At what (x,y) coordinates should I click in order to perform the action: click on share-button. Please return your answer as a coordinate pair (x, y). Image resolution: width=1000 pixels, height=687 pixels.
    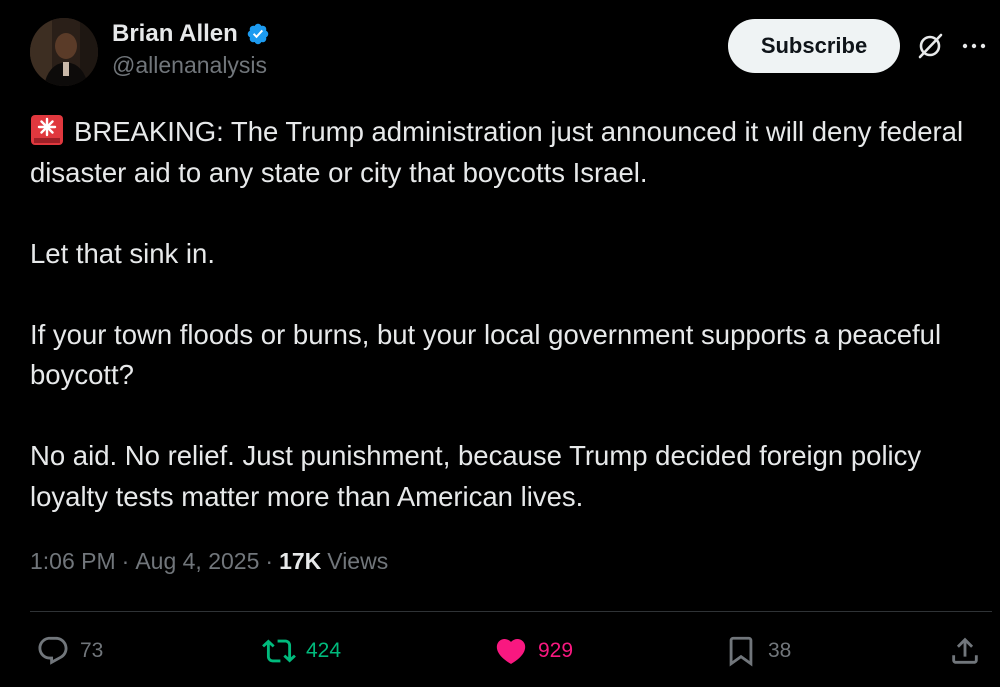
    Looking at the image, I should click on (965, 651).